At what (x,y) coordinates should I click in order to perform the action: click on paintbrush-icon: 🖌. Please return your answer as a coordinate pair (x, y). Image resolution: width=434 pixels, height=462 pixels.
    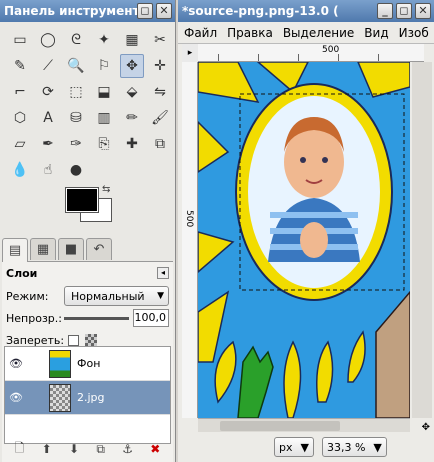
    Looking at the image, I should click on (160, 118).